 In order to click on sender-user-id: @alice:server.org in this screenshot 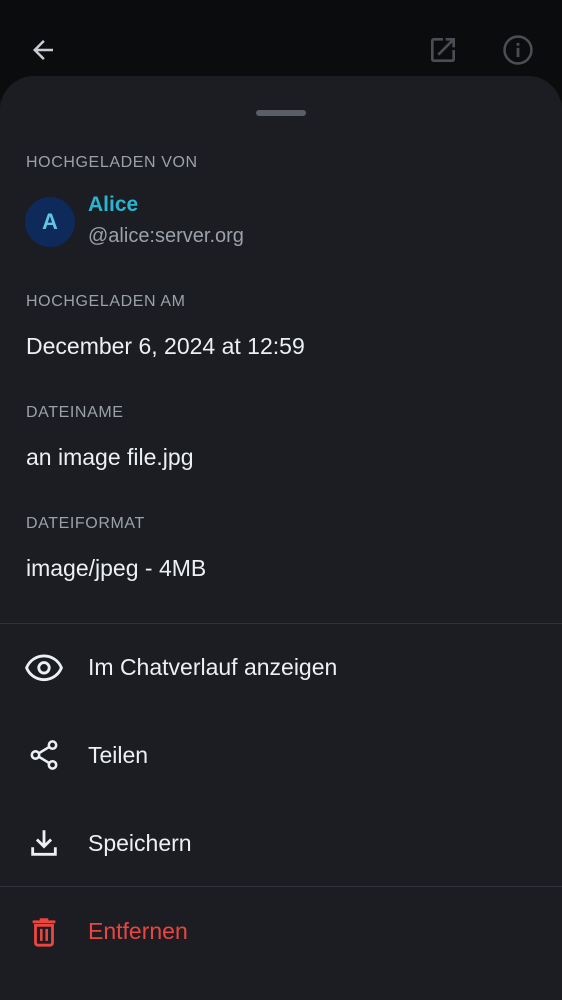, I will do `click(166, 236)`.